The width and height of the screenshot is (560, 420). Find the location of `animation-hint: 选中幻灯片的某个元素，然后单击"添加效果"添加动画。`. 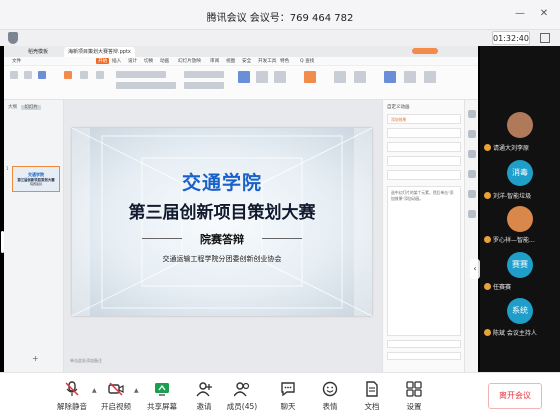

animation-hint: 选中幻灯片的某个元素，然后单击"添加效果"添加动画。 is located at coordinates (422, 195).